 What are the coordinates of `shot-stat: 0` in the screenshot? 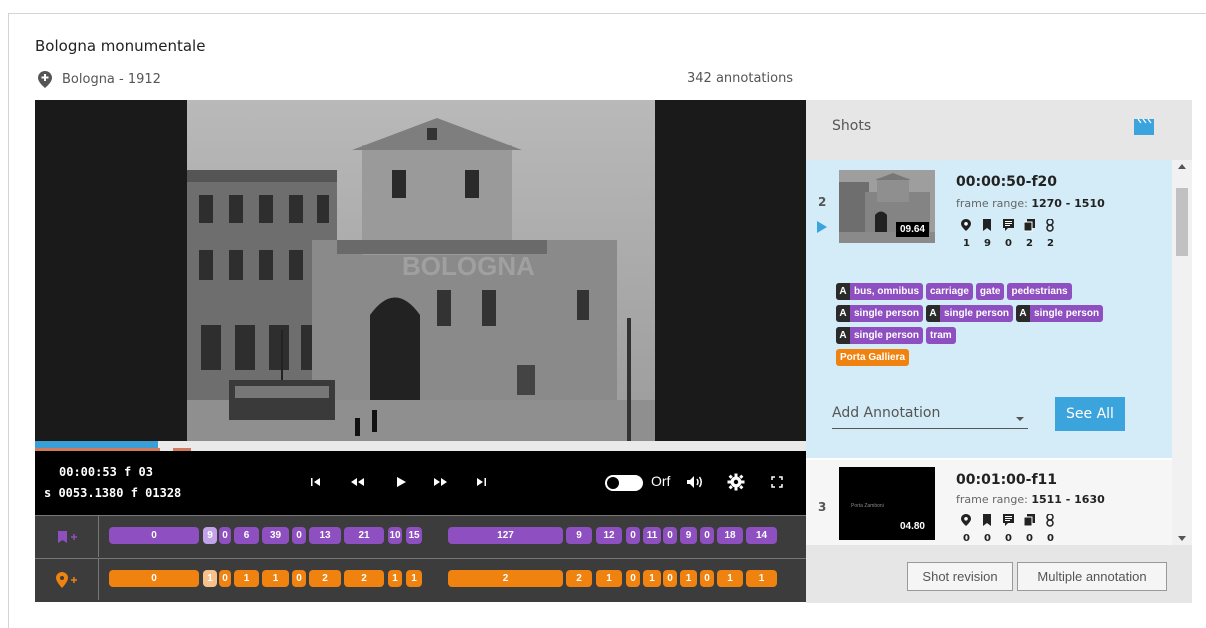 It's located at (966, 528).